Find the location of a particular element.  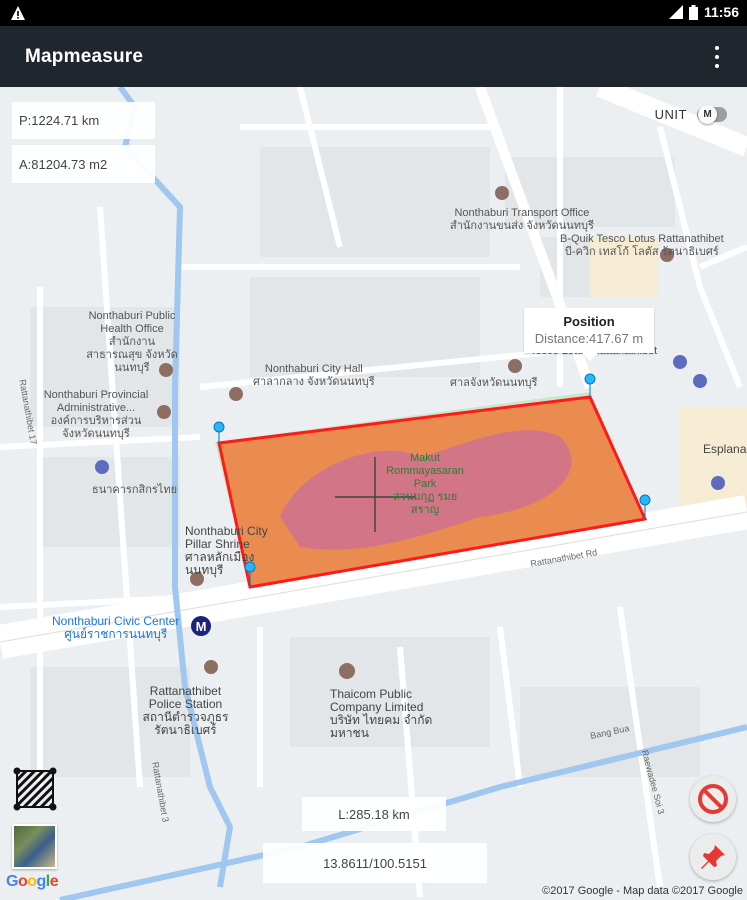

perimeter-display: P:1224.71 km is located at coordinates (83, 120).